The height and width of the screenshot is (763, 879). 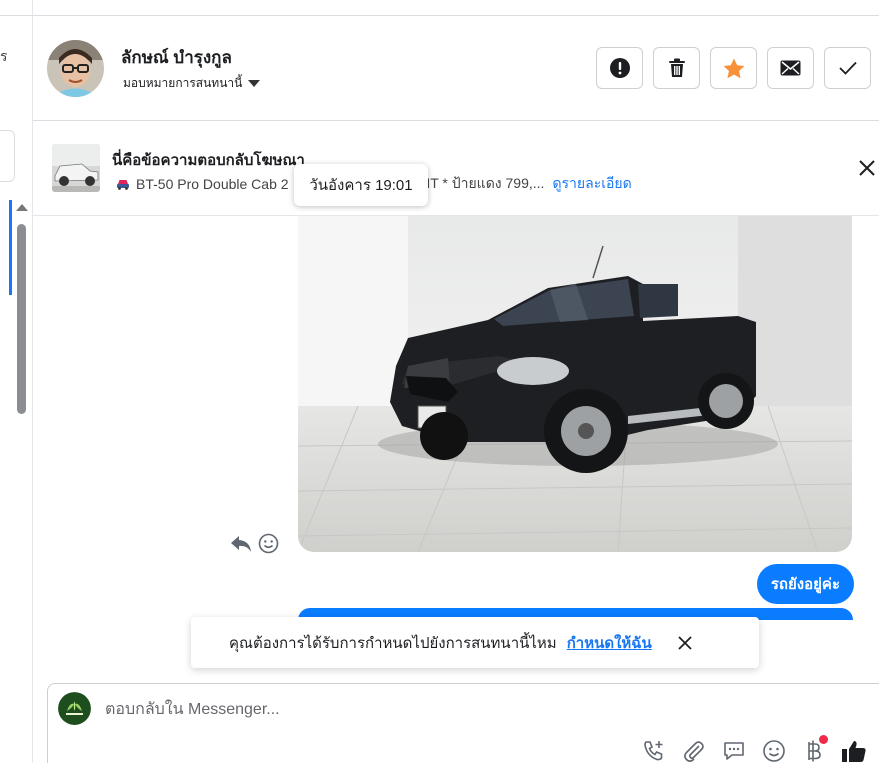 I want to click on chat-bubble-icon, so click(x=734, y=751).